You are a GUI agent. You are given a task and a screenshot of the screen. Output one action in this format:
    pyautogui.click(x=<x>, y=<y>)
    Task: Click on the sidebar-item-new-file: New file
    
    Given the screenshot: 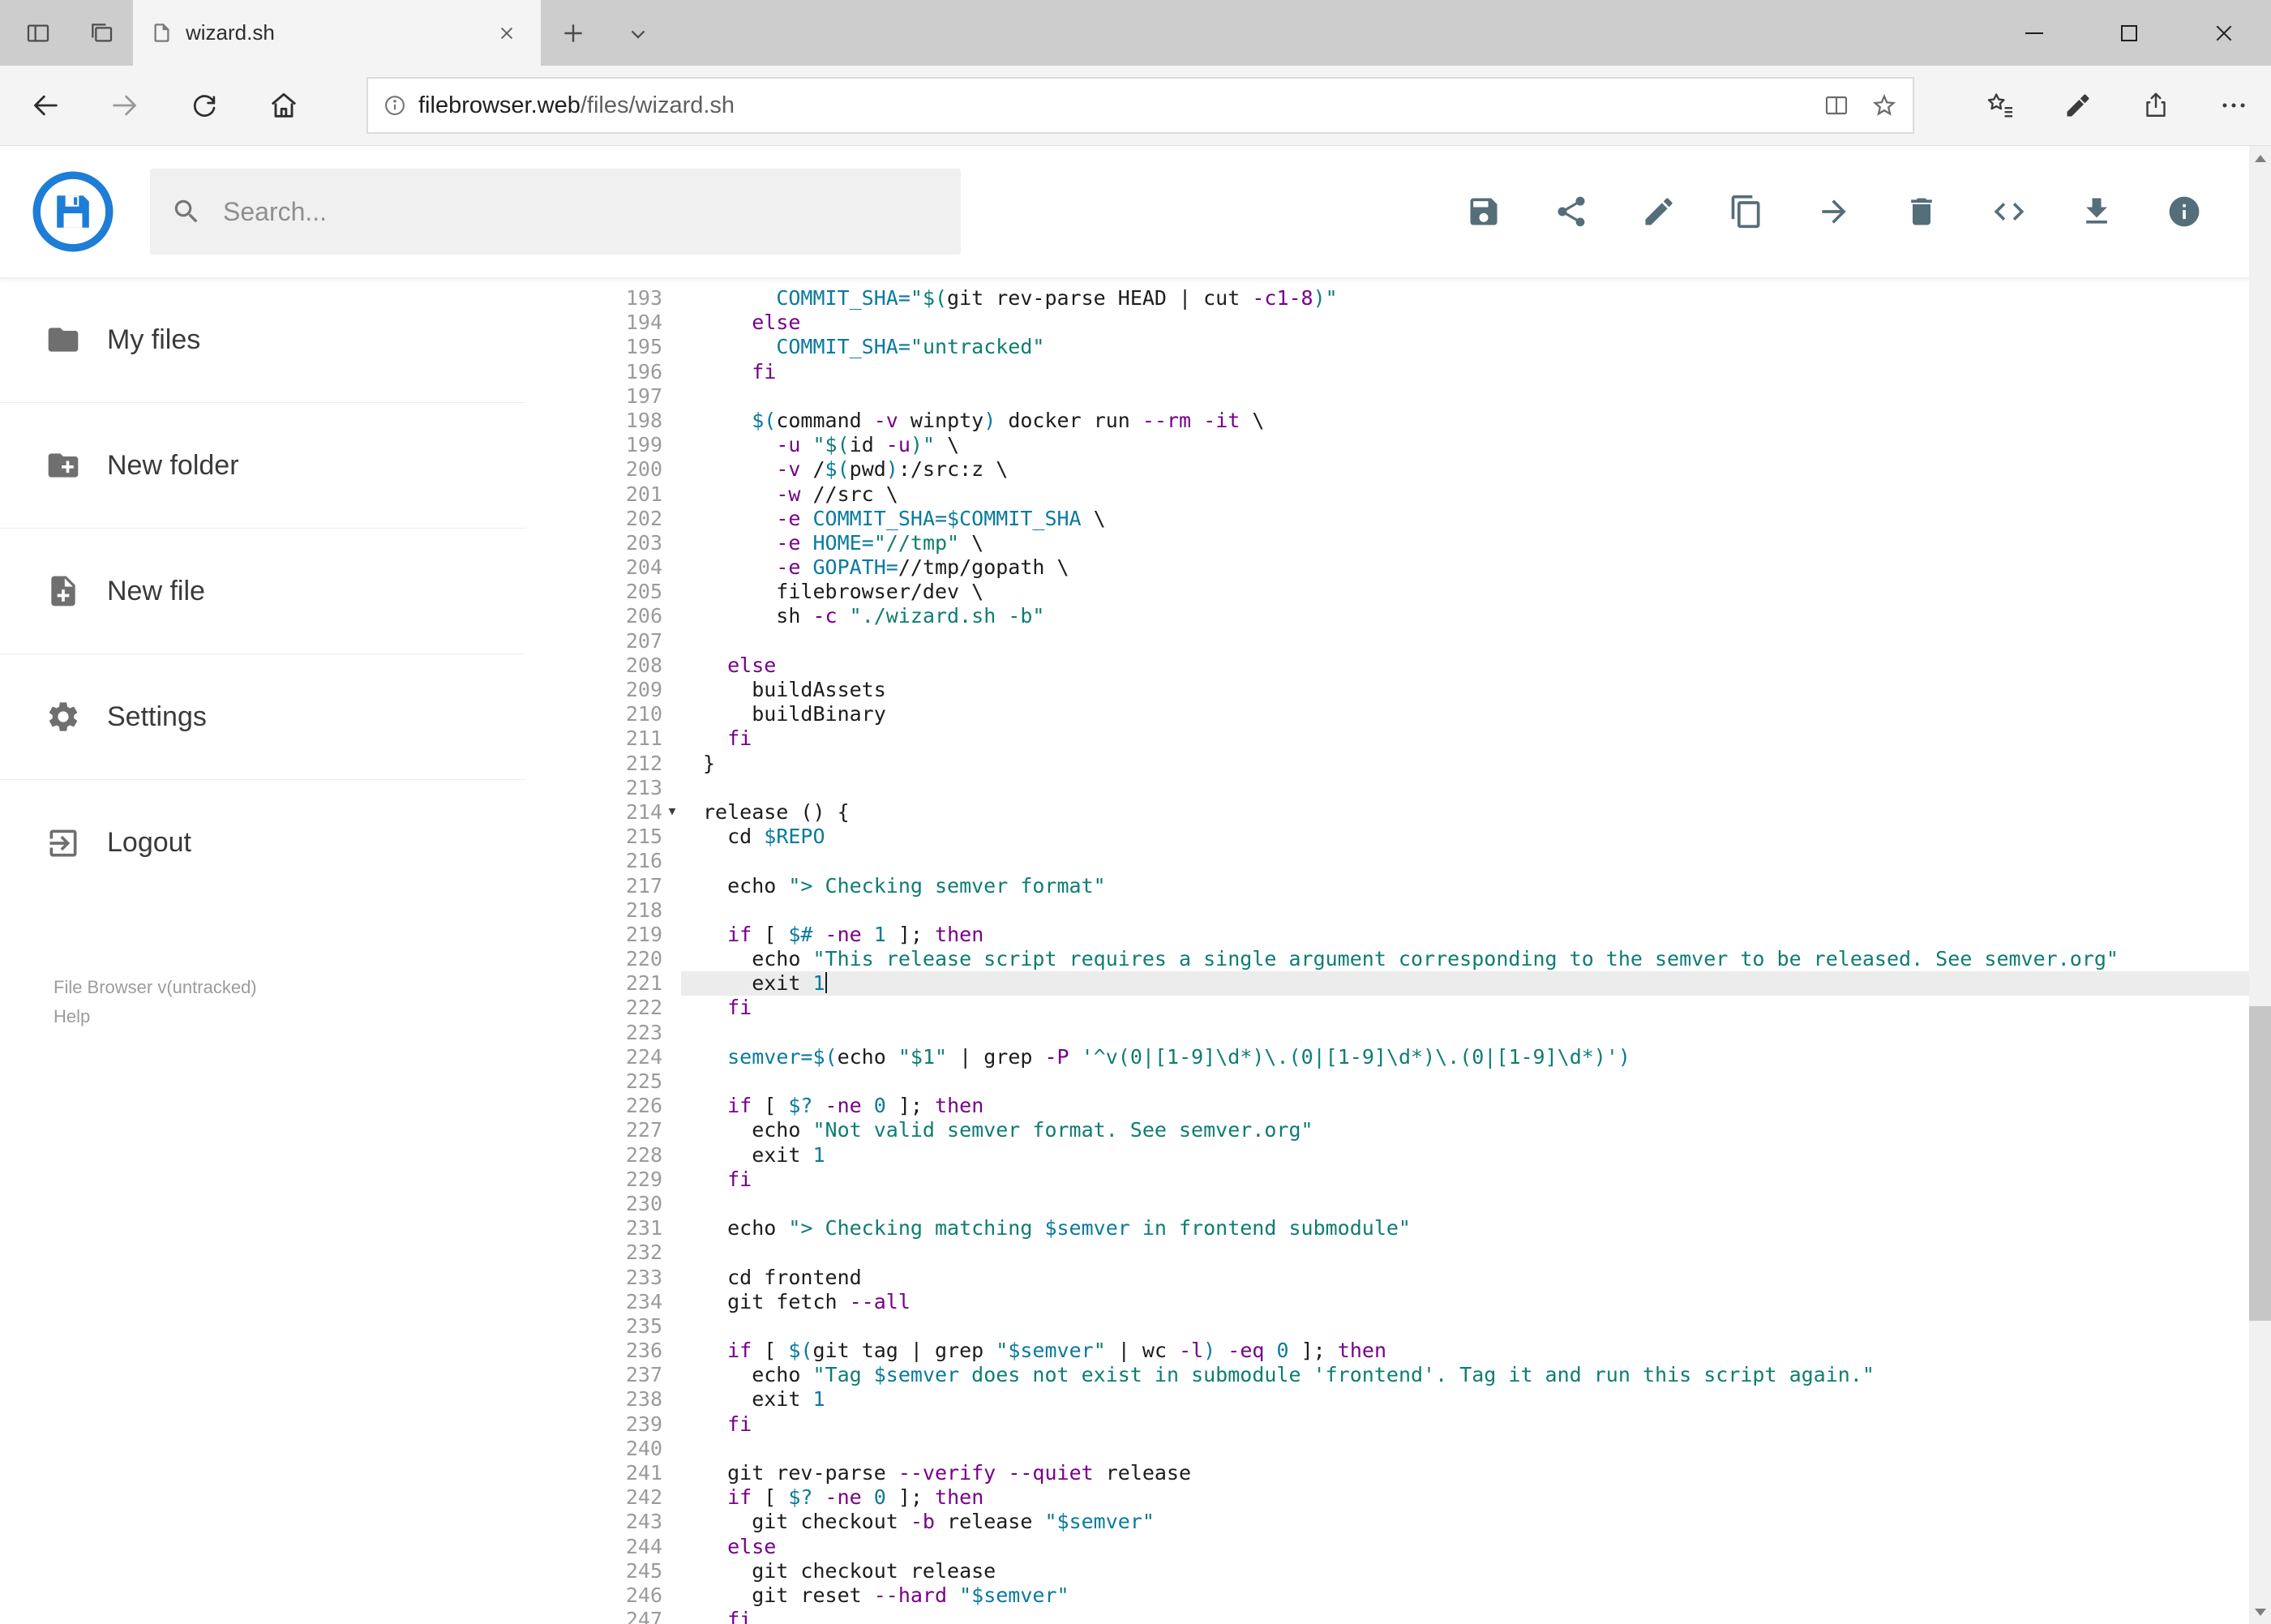 What is the action you would take?
    pyautogui.click(x=262, y=591)
    